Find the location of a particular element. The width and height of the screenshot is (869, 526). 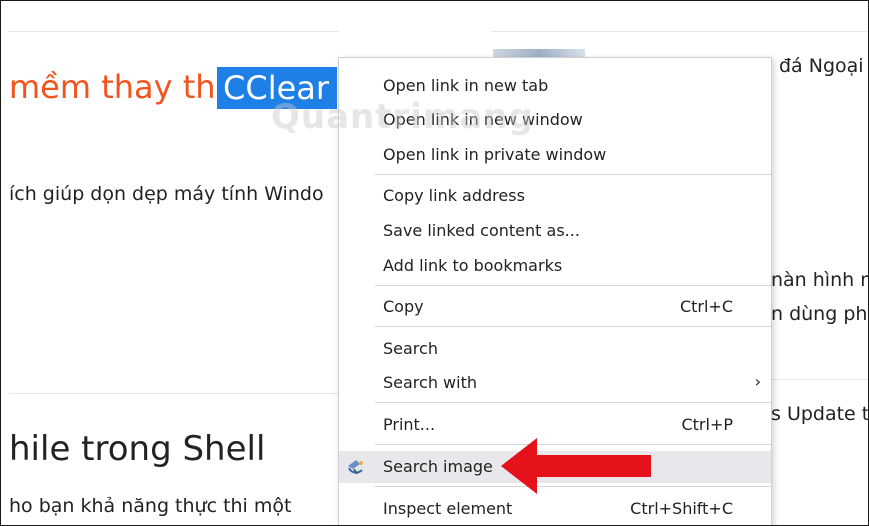

sidebar-article-title: đá Ngoại is located at coordinates (821, 66).